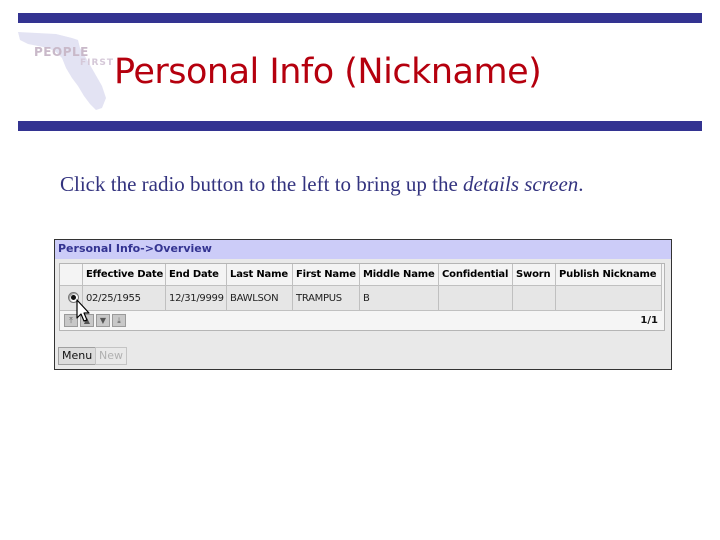 The width and height of the screenshot is (720, 540). Describe the element at coordinates (609, 275) in the screenshot. I see `column-header-publish-nickname: Publish Nickname` at that location.